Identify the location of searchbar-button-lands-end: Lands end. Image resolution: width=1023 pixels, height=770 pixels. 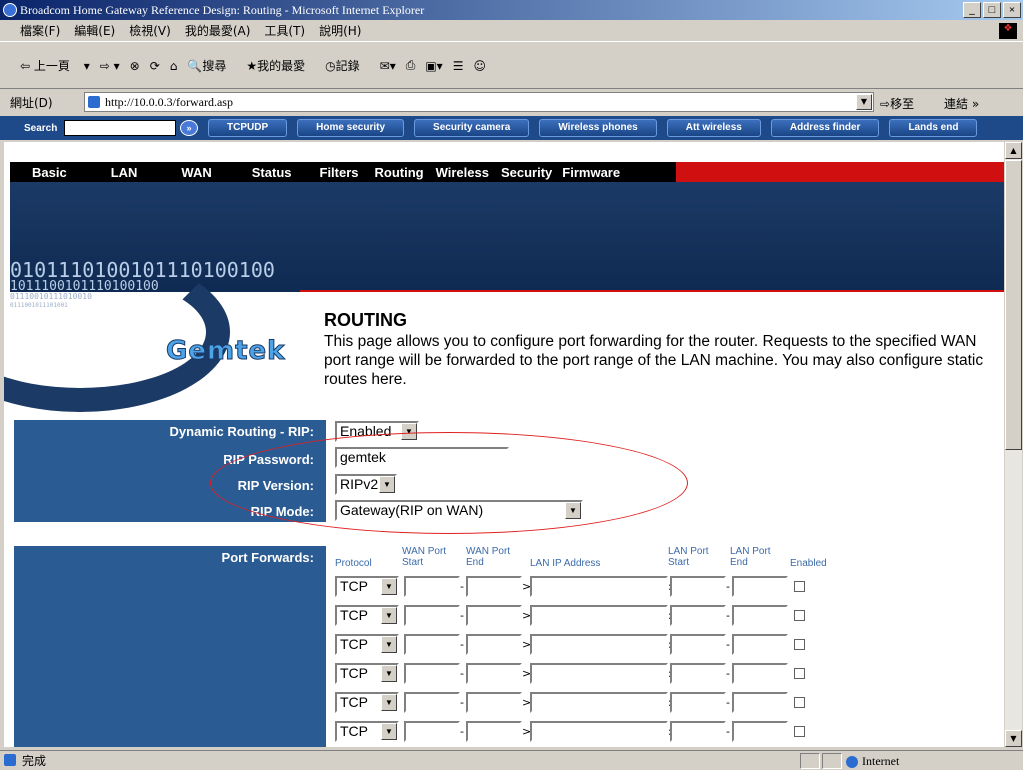
(933, 128).